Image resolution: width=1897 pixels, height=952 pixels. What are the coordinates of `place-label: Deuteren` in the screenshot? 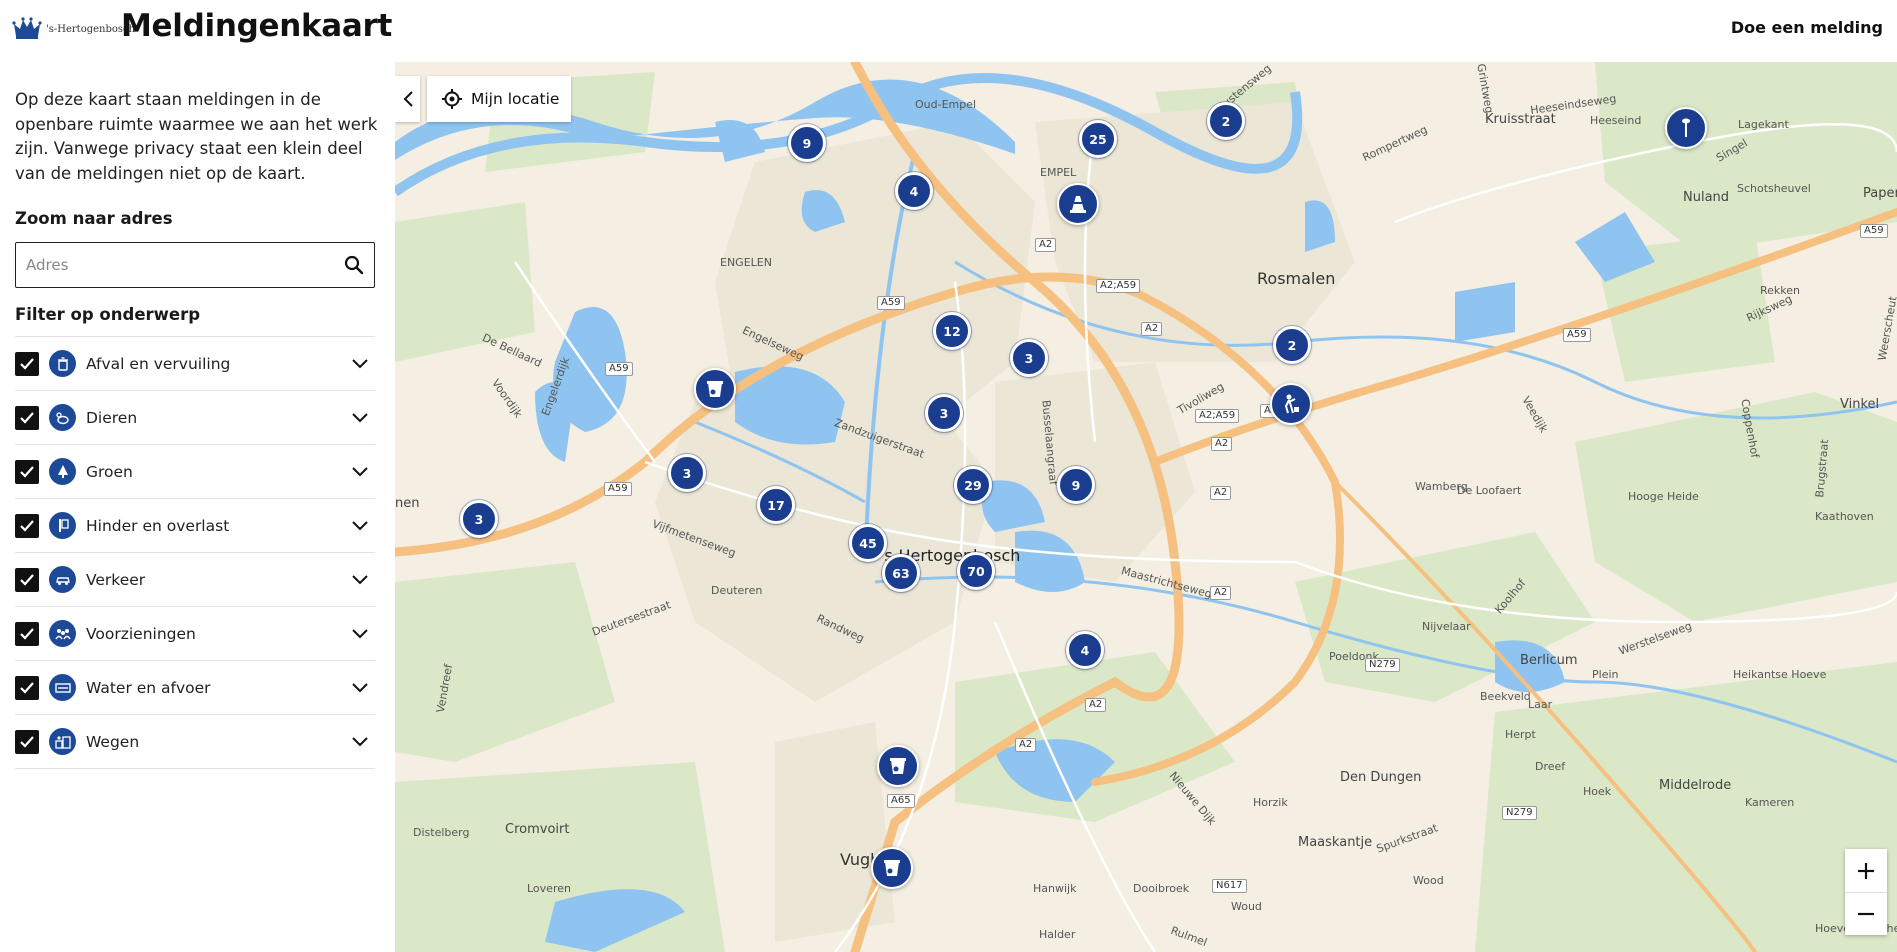 It's located at (737, 590).